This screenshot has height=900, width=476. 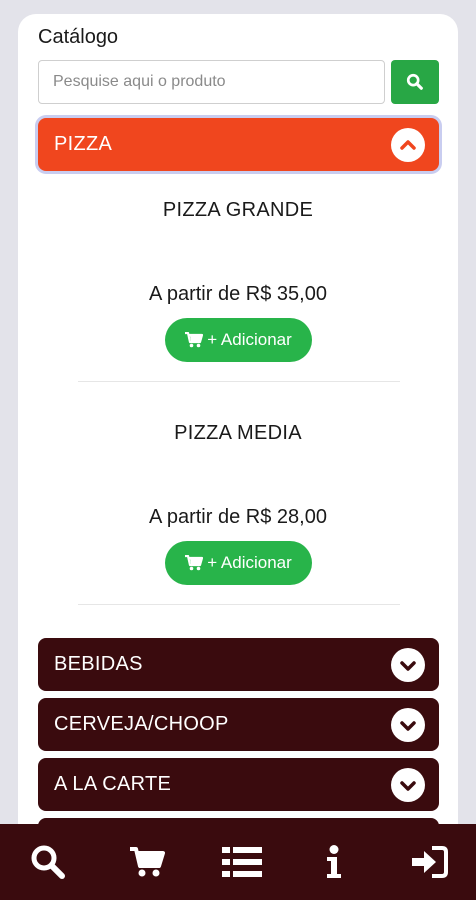 I want to click on nav-cart-button, so click(x=147, y=862).